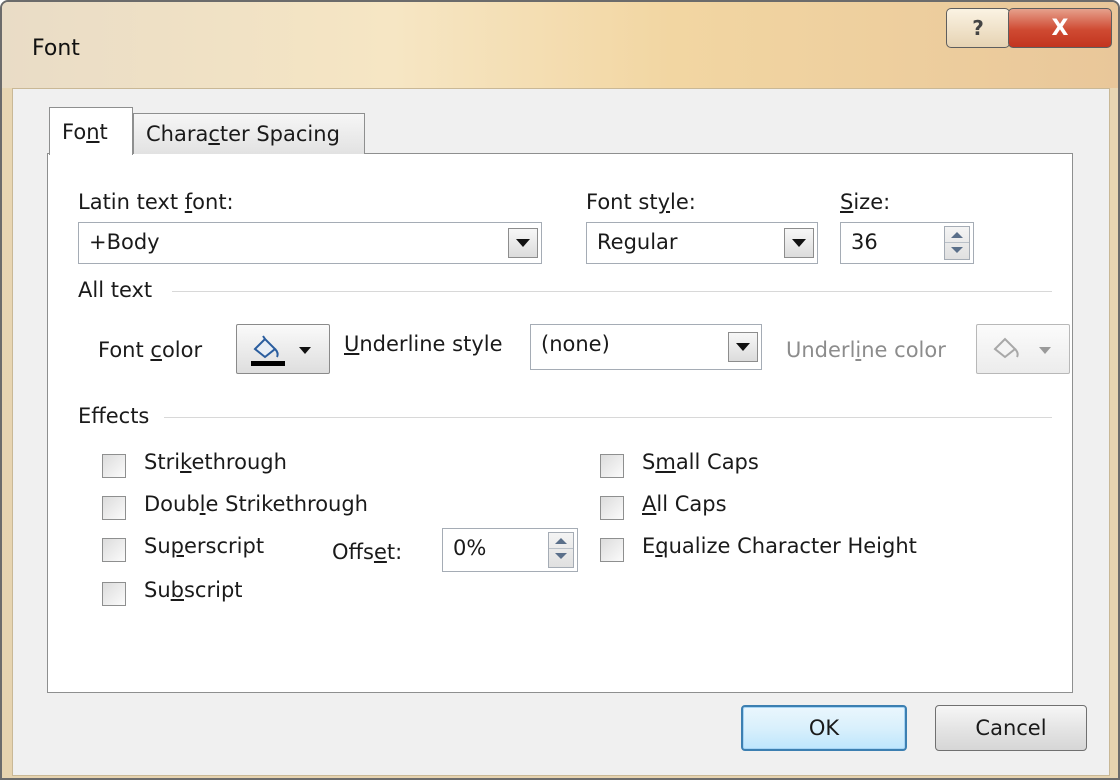  What do you see at coordinates (150, 350) in the screenshot?
I see `font-color-label: Font color` at bounding box center [150, 350].